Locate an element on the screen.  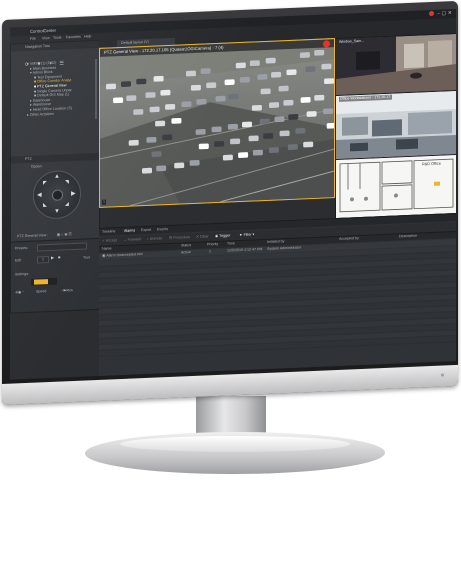
home-button is located at coordinates (57, 195).